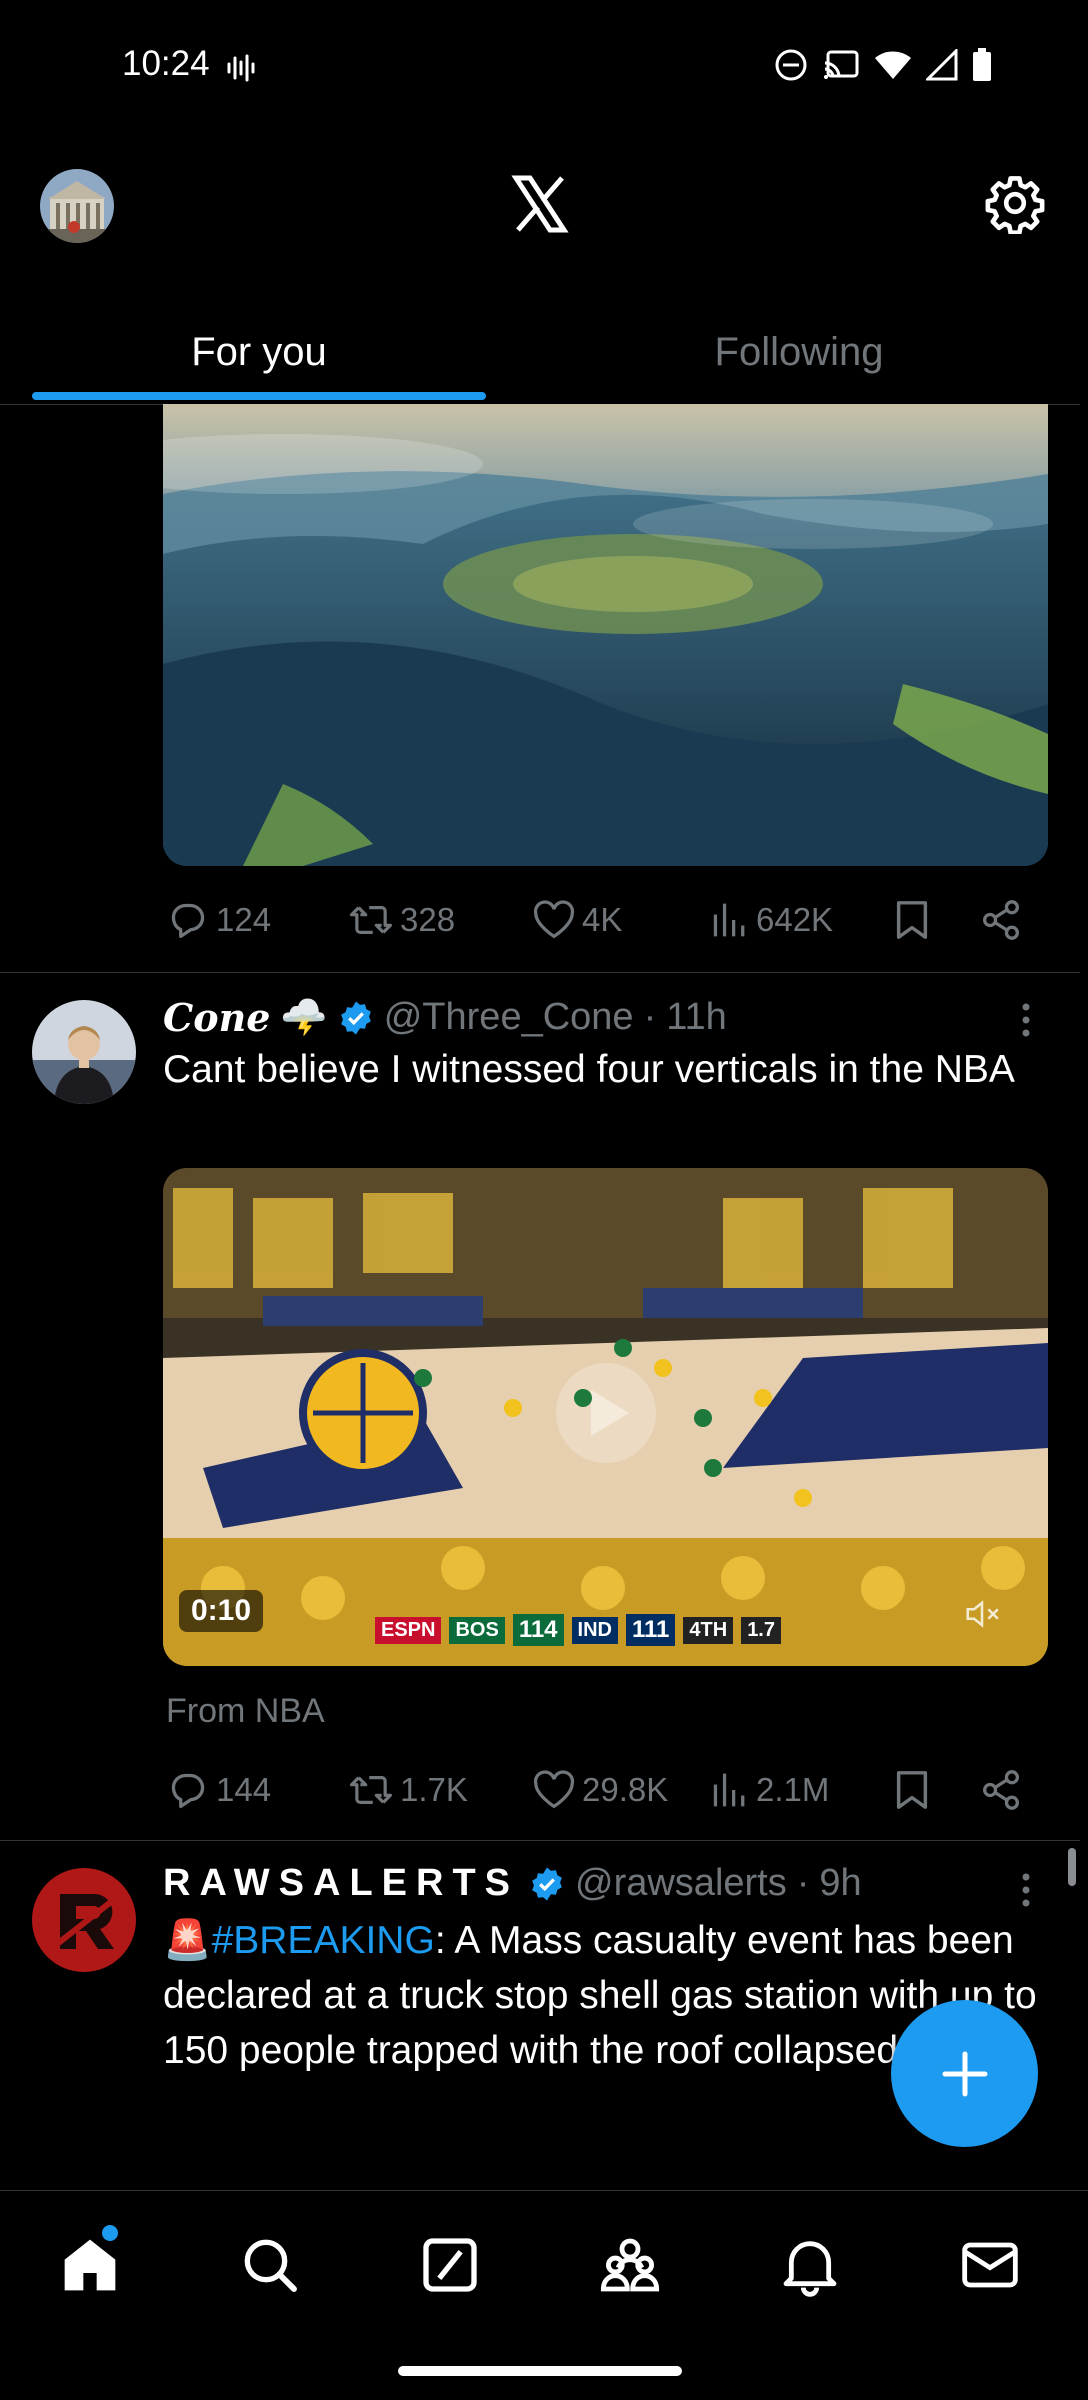  I want to click on plus-icon, so click(965, 2074).